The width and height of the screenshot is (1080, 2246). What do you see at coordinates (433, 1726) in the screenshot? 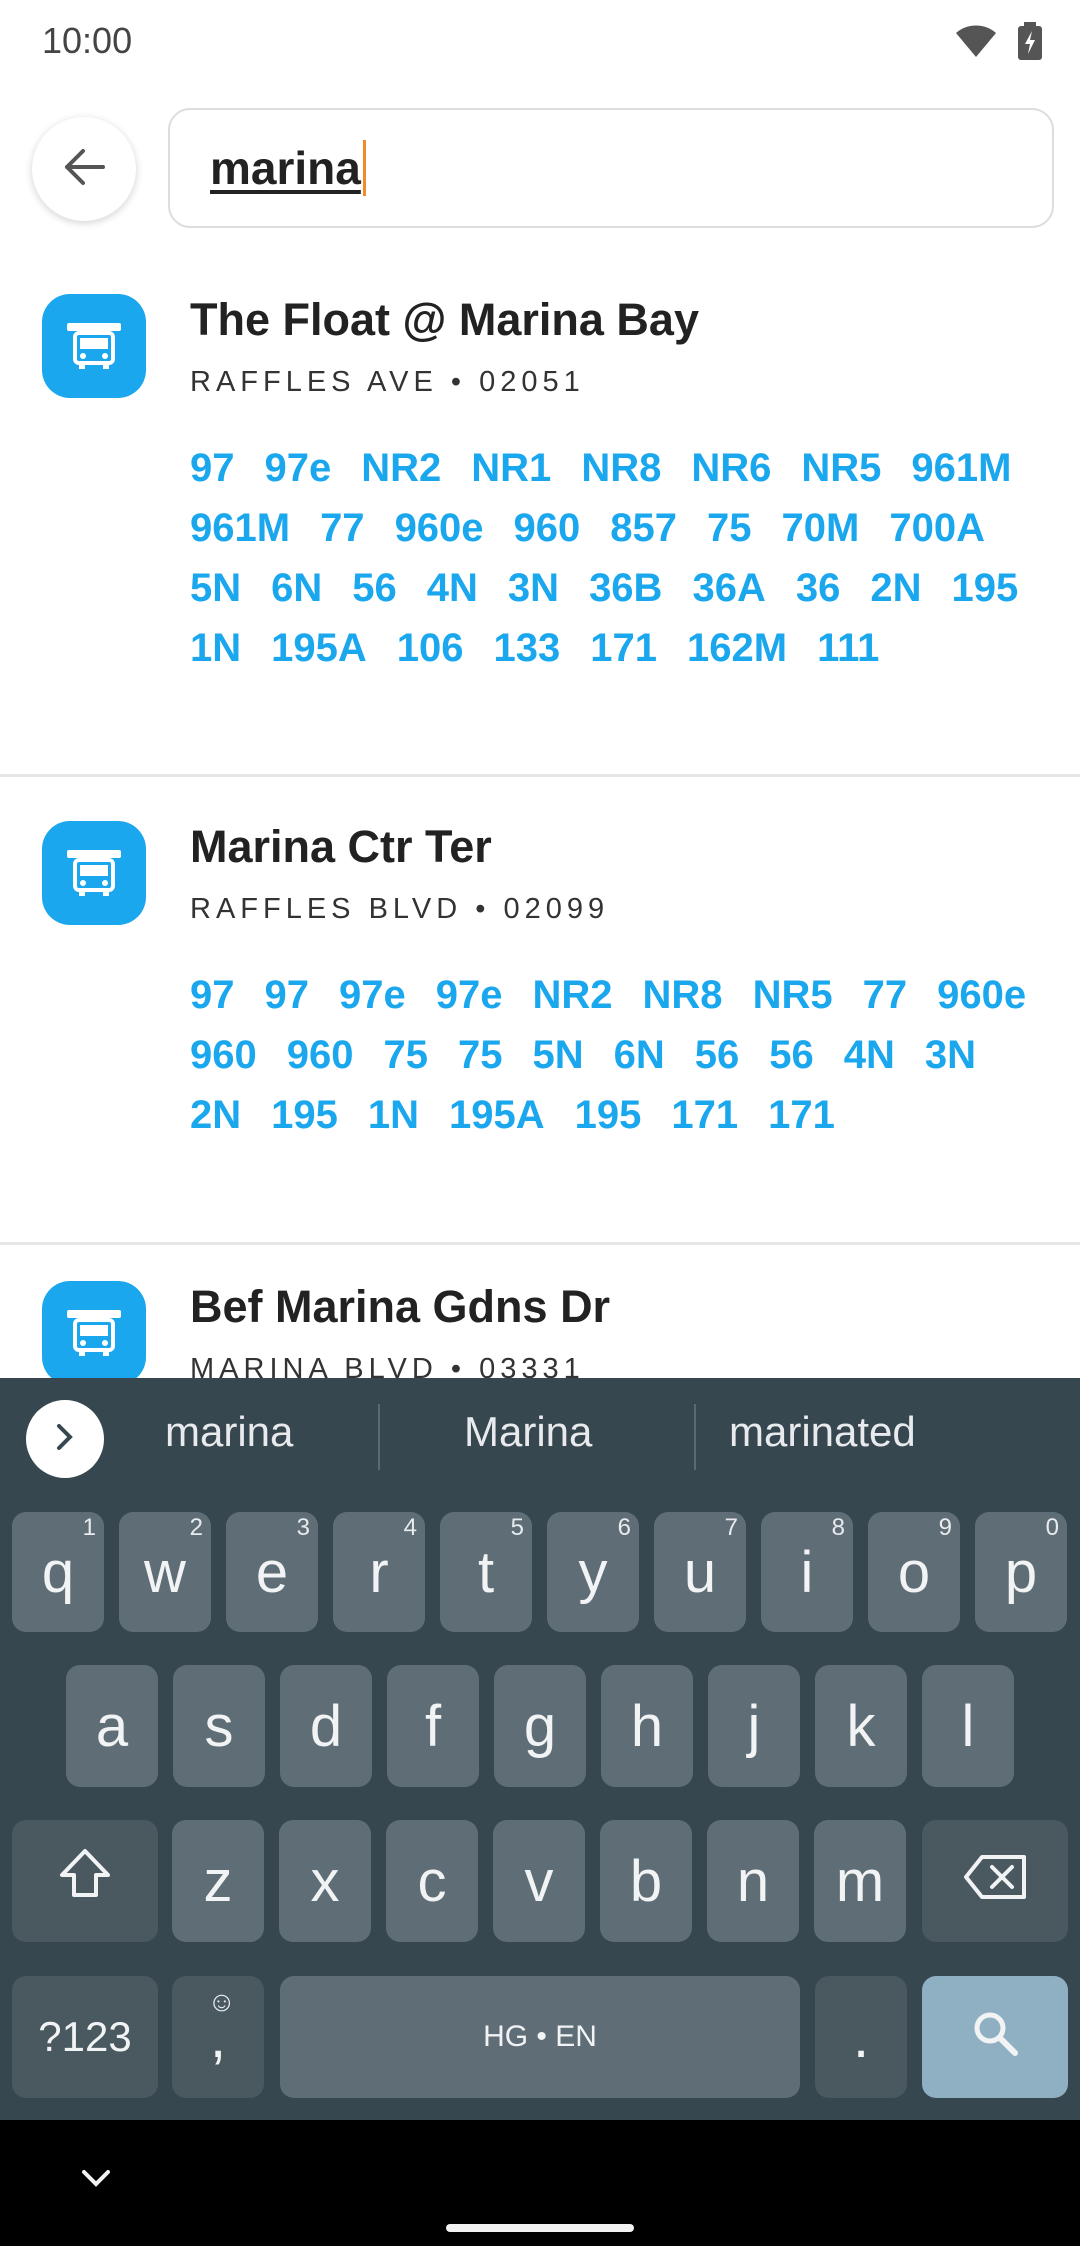
I see `key-f: f` at bounding box center [433, 1726].